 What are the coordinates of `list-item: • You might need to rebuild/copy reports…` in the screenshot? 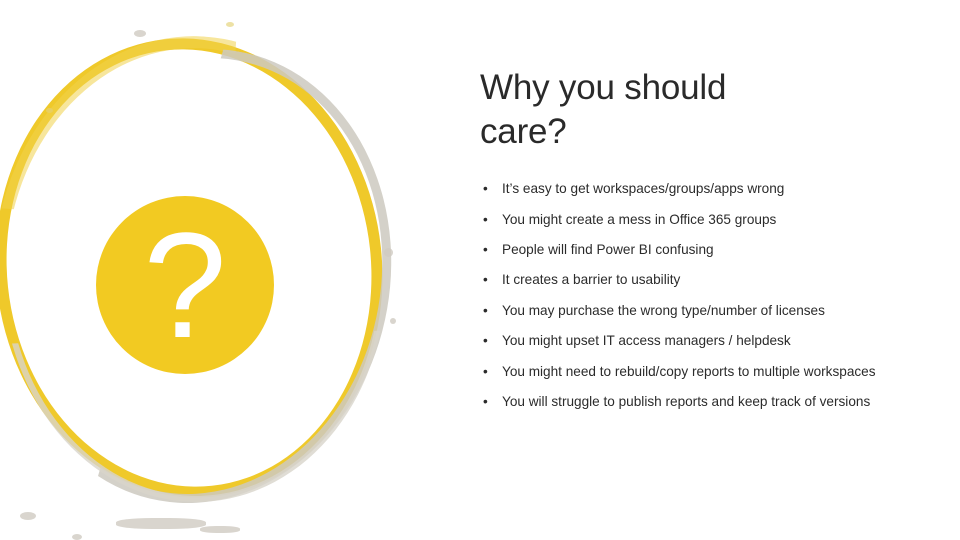 It's located at (691, 371).